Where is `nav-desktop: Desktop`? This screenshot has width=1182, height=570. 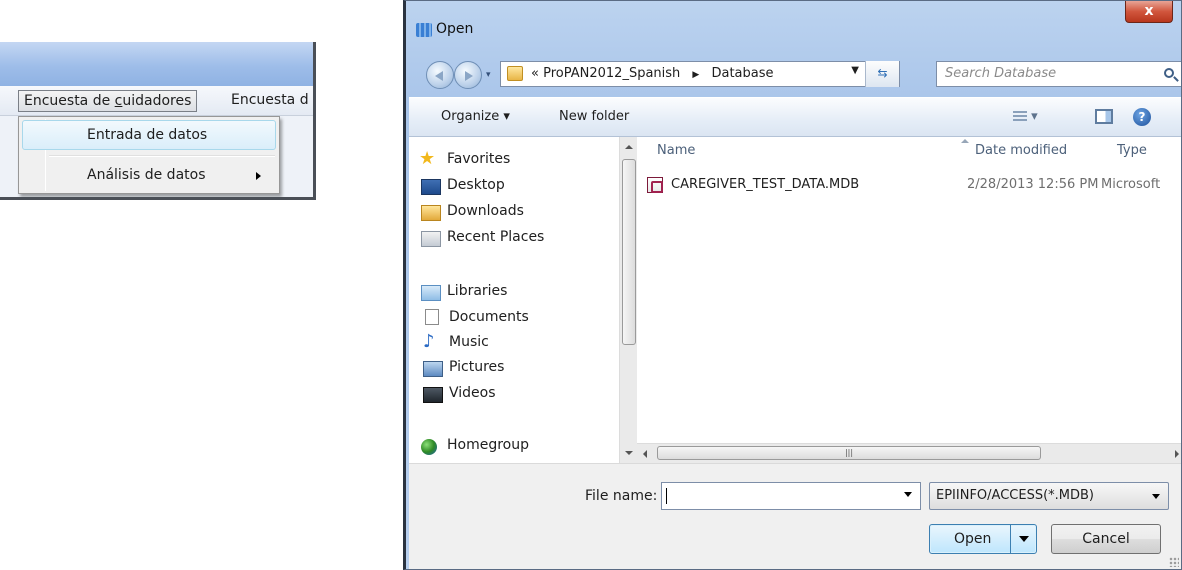 nav-desktop: Desktop is located at coordinates (476, 185).